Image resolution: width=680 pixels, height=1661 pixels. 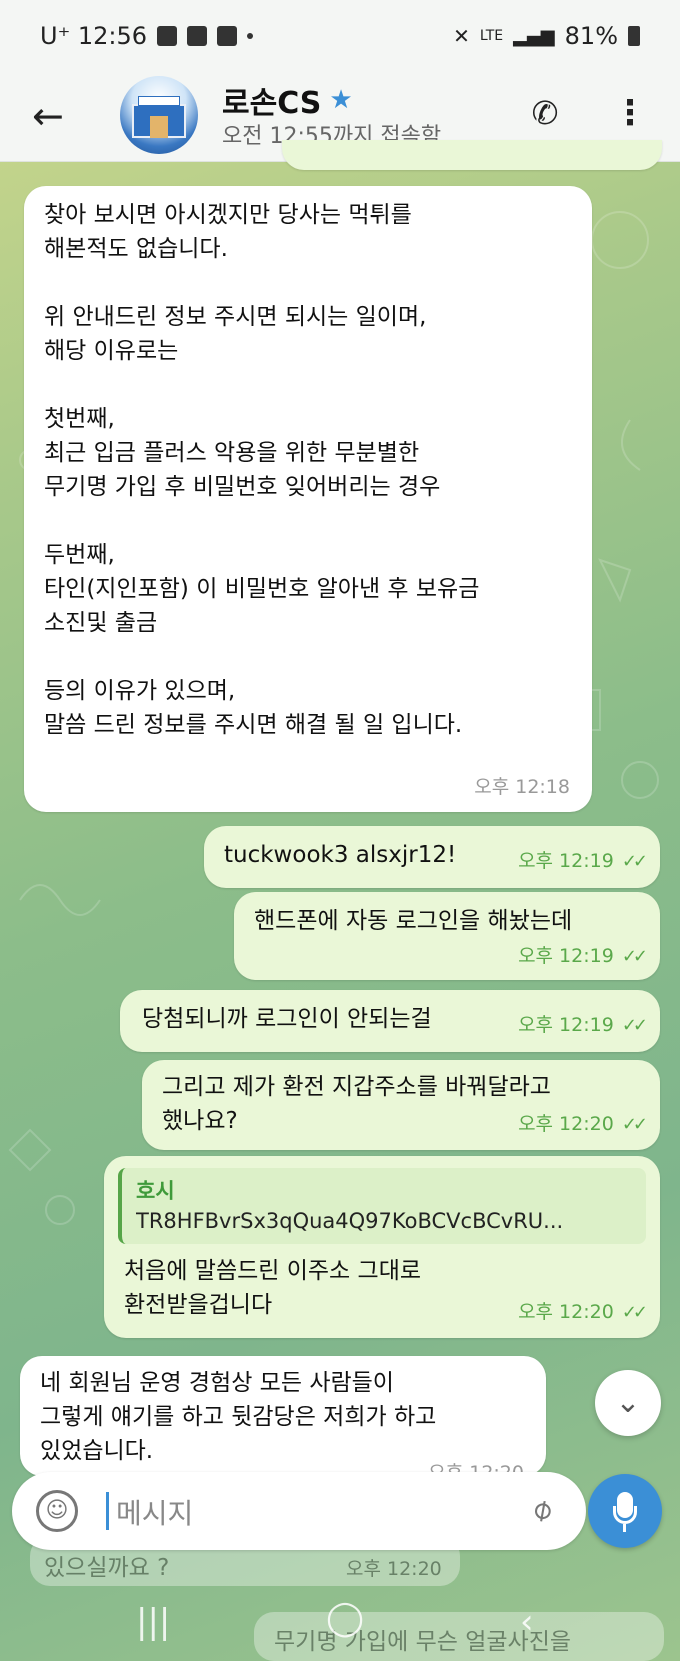 What do you see at coordinates (340, 855) in the screenshot?
I see `message-text: tuckwook3 alsxjr12!` at bounding box center [340, 855].